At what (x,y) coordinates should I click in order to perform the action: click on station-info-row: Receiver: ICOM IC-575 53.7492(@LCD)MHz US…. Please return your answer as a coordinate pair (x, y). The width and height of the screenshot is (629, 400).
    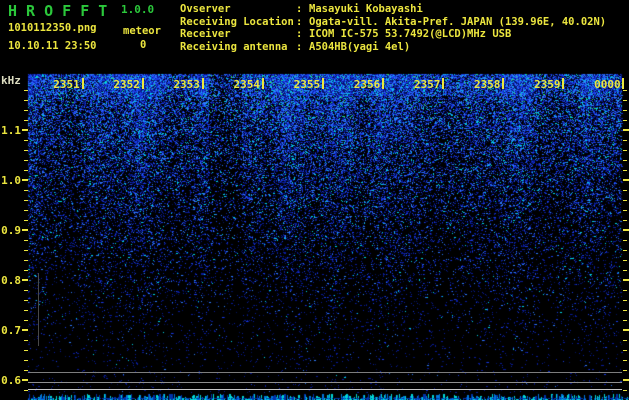
    Looking at the image, I should click on (393, 34).